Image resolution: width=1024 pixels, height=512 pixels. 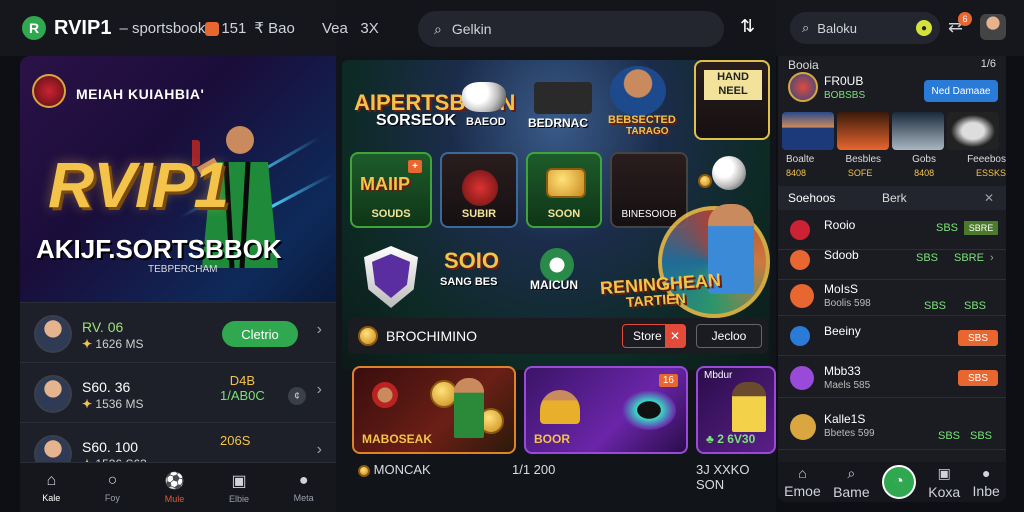 What do you see at coordinates (802, 473) in the screenshot?
I see `home-icon: ⌂` at bounding box center [802, 473].